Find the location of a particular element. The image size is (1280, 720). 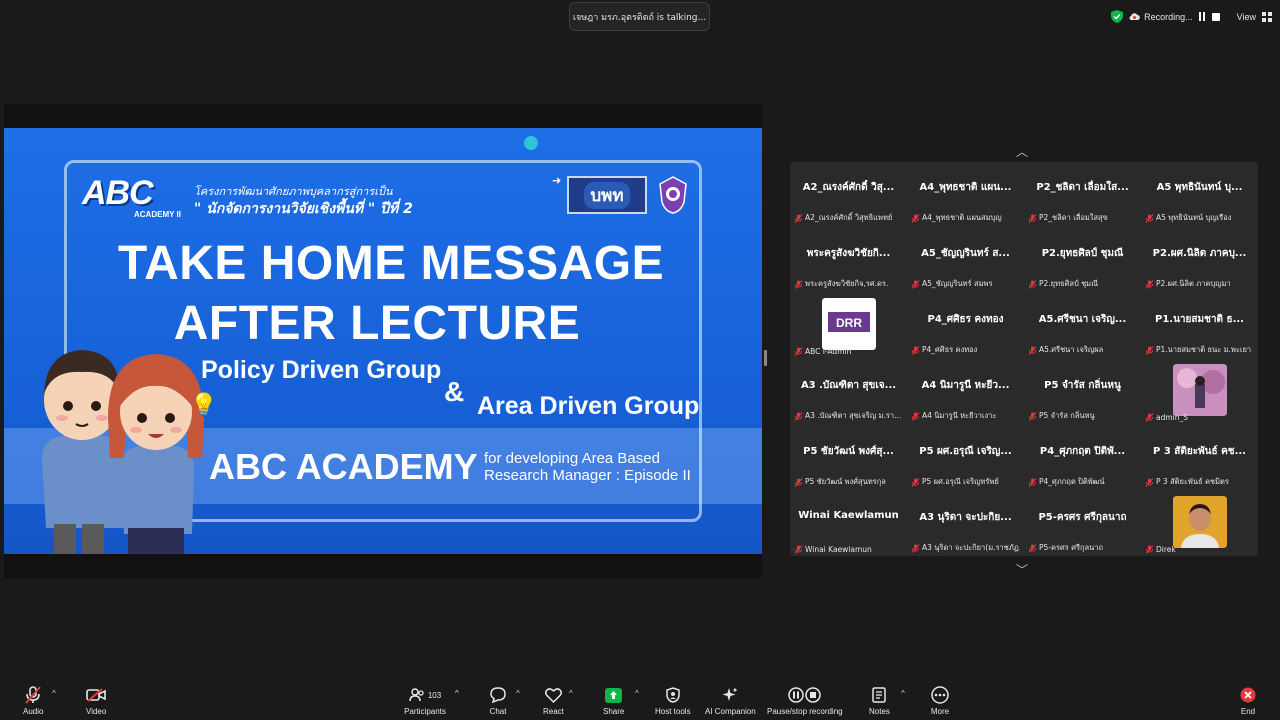

participant-name-label: P2.ผศ.นิลิต ภาคบุญมา is located at coordinates (1199, 284).